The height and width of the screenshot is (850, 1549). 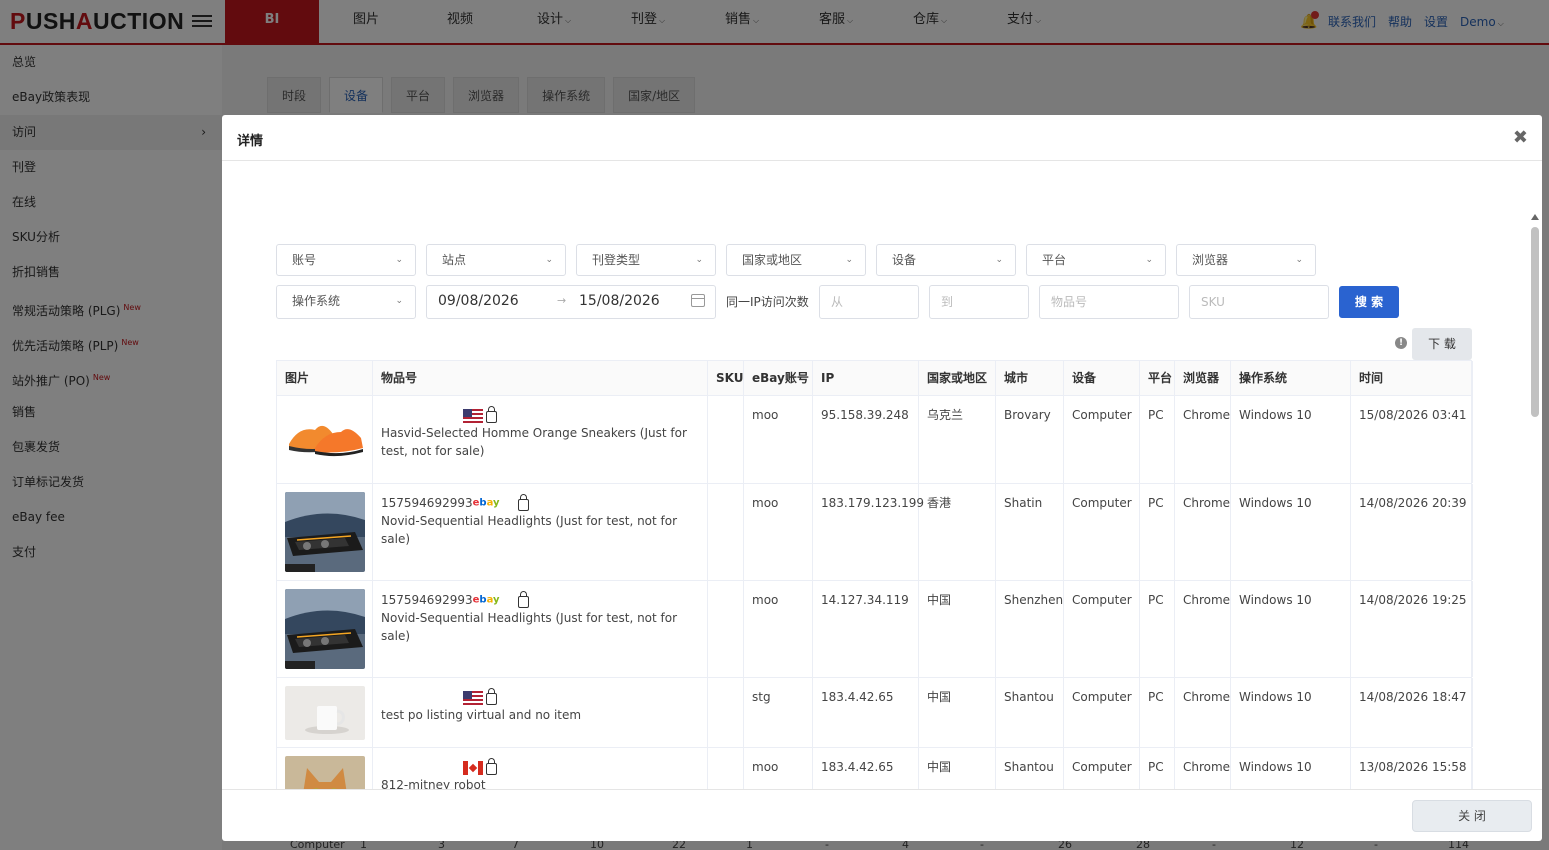 What do you see at coordinates (698, 300) in the screenshot?
I see `calendar-icon` at bounding box center [698, 300].